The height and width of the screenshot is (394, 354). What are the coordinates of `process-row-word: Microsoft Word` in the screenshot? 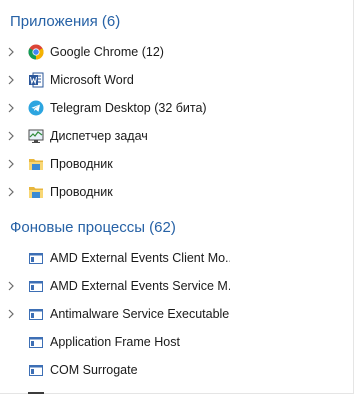 It's located at (176, 80).